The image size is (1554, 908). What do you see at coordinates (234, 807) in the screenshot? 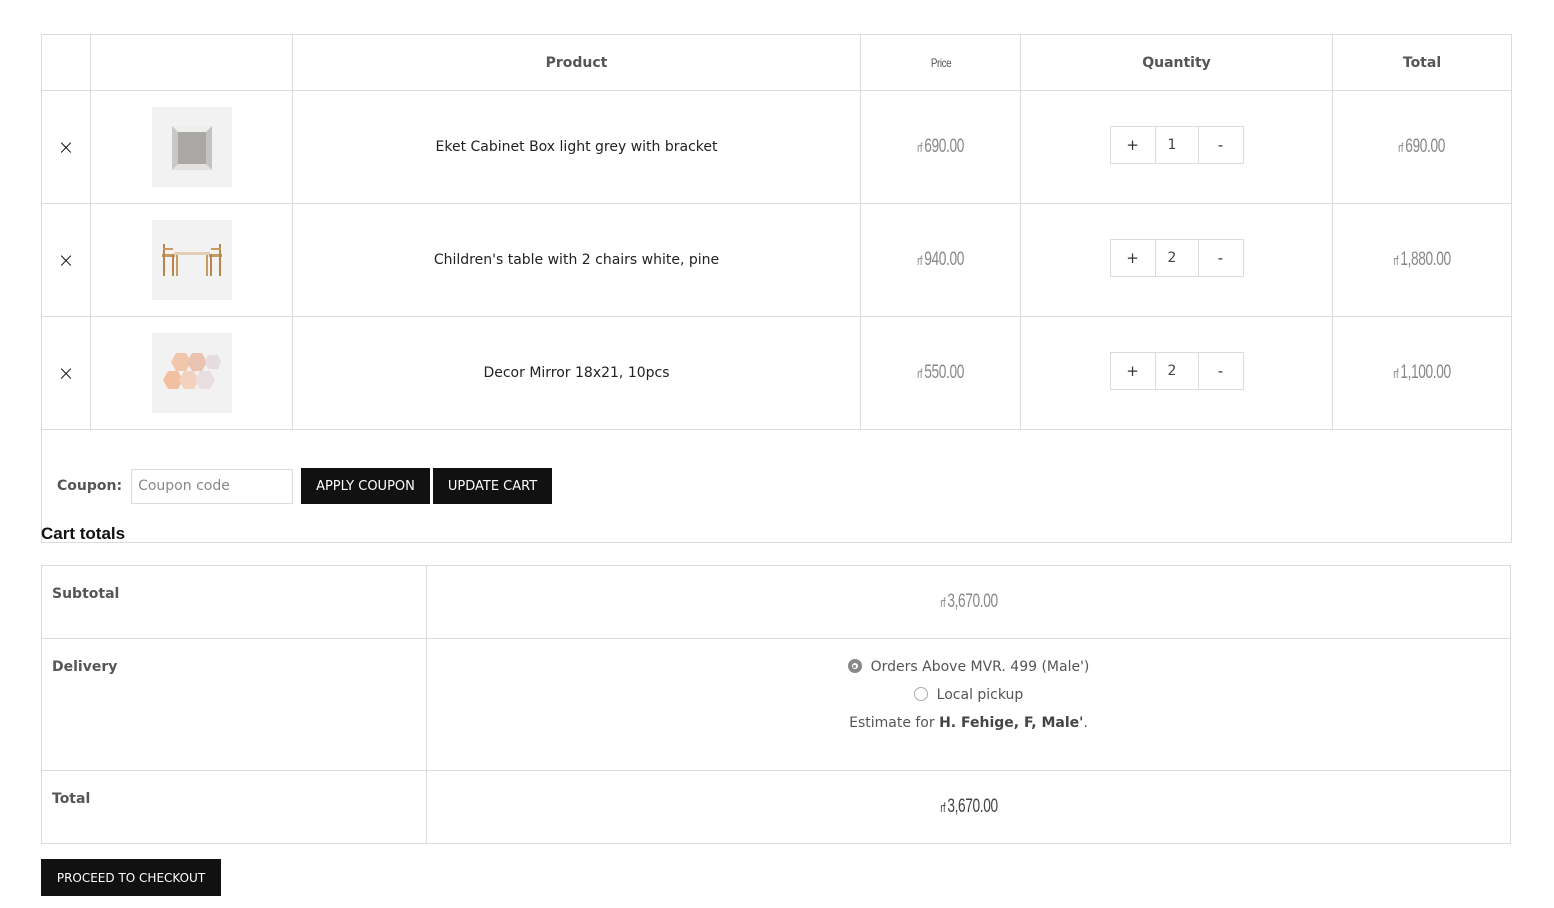
I see `order-total-label: Total` at bounding box center [234, 807].